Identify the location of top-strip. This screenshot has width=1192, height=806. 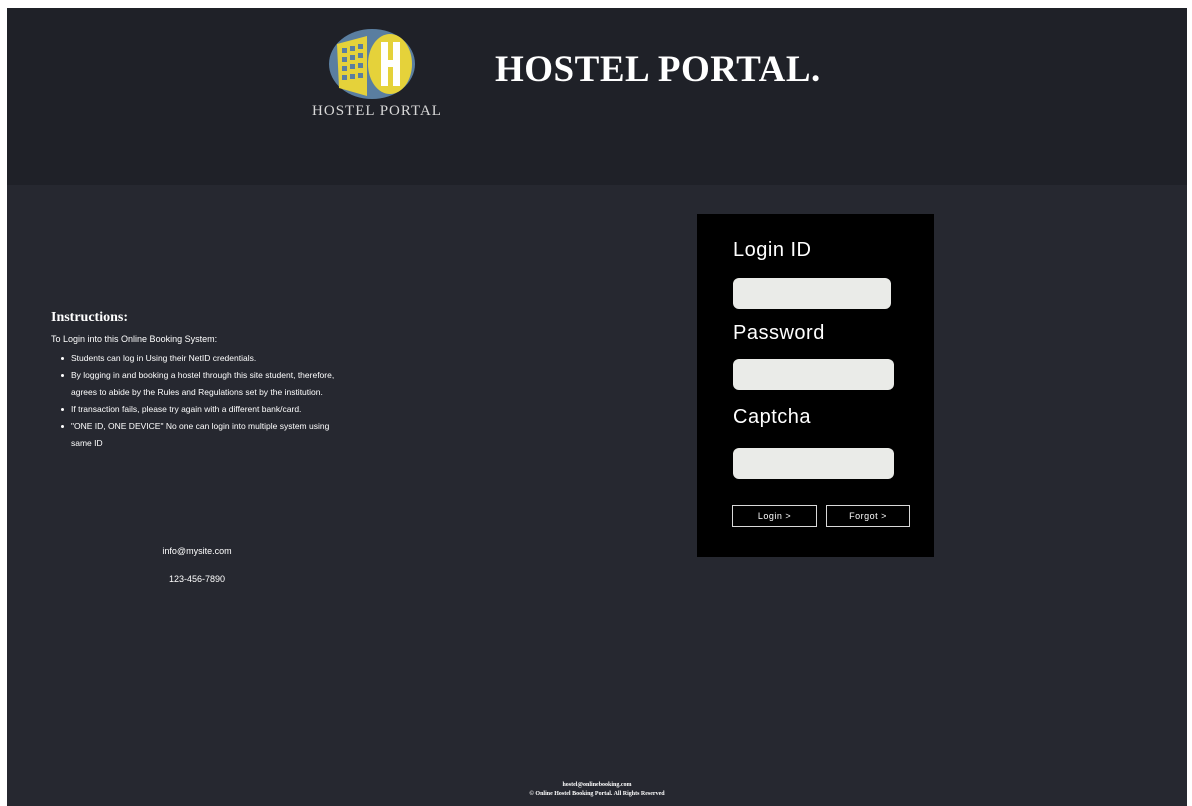
(596, 4).